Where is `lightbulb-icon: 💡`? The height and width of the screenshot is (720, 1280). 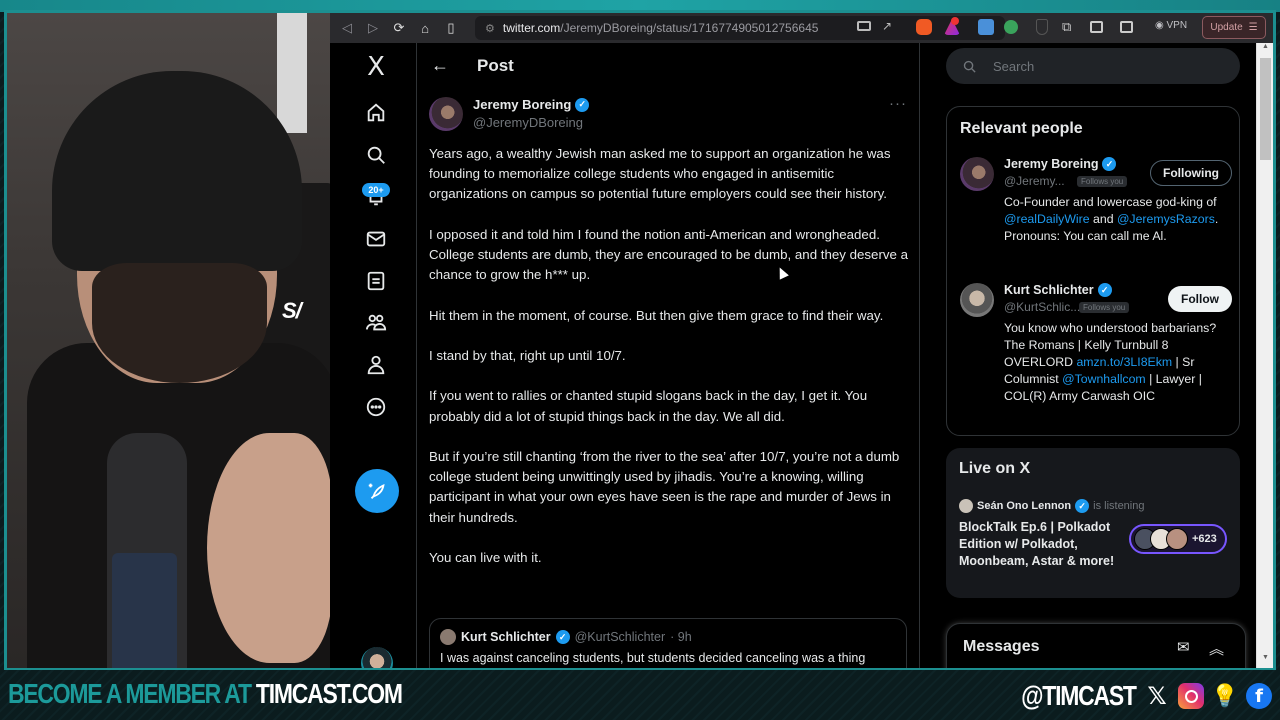 lightbulb-icon: 💡 is located at coordinates (1225, 695).